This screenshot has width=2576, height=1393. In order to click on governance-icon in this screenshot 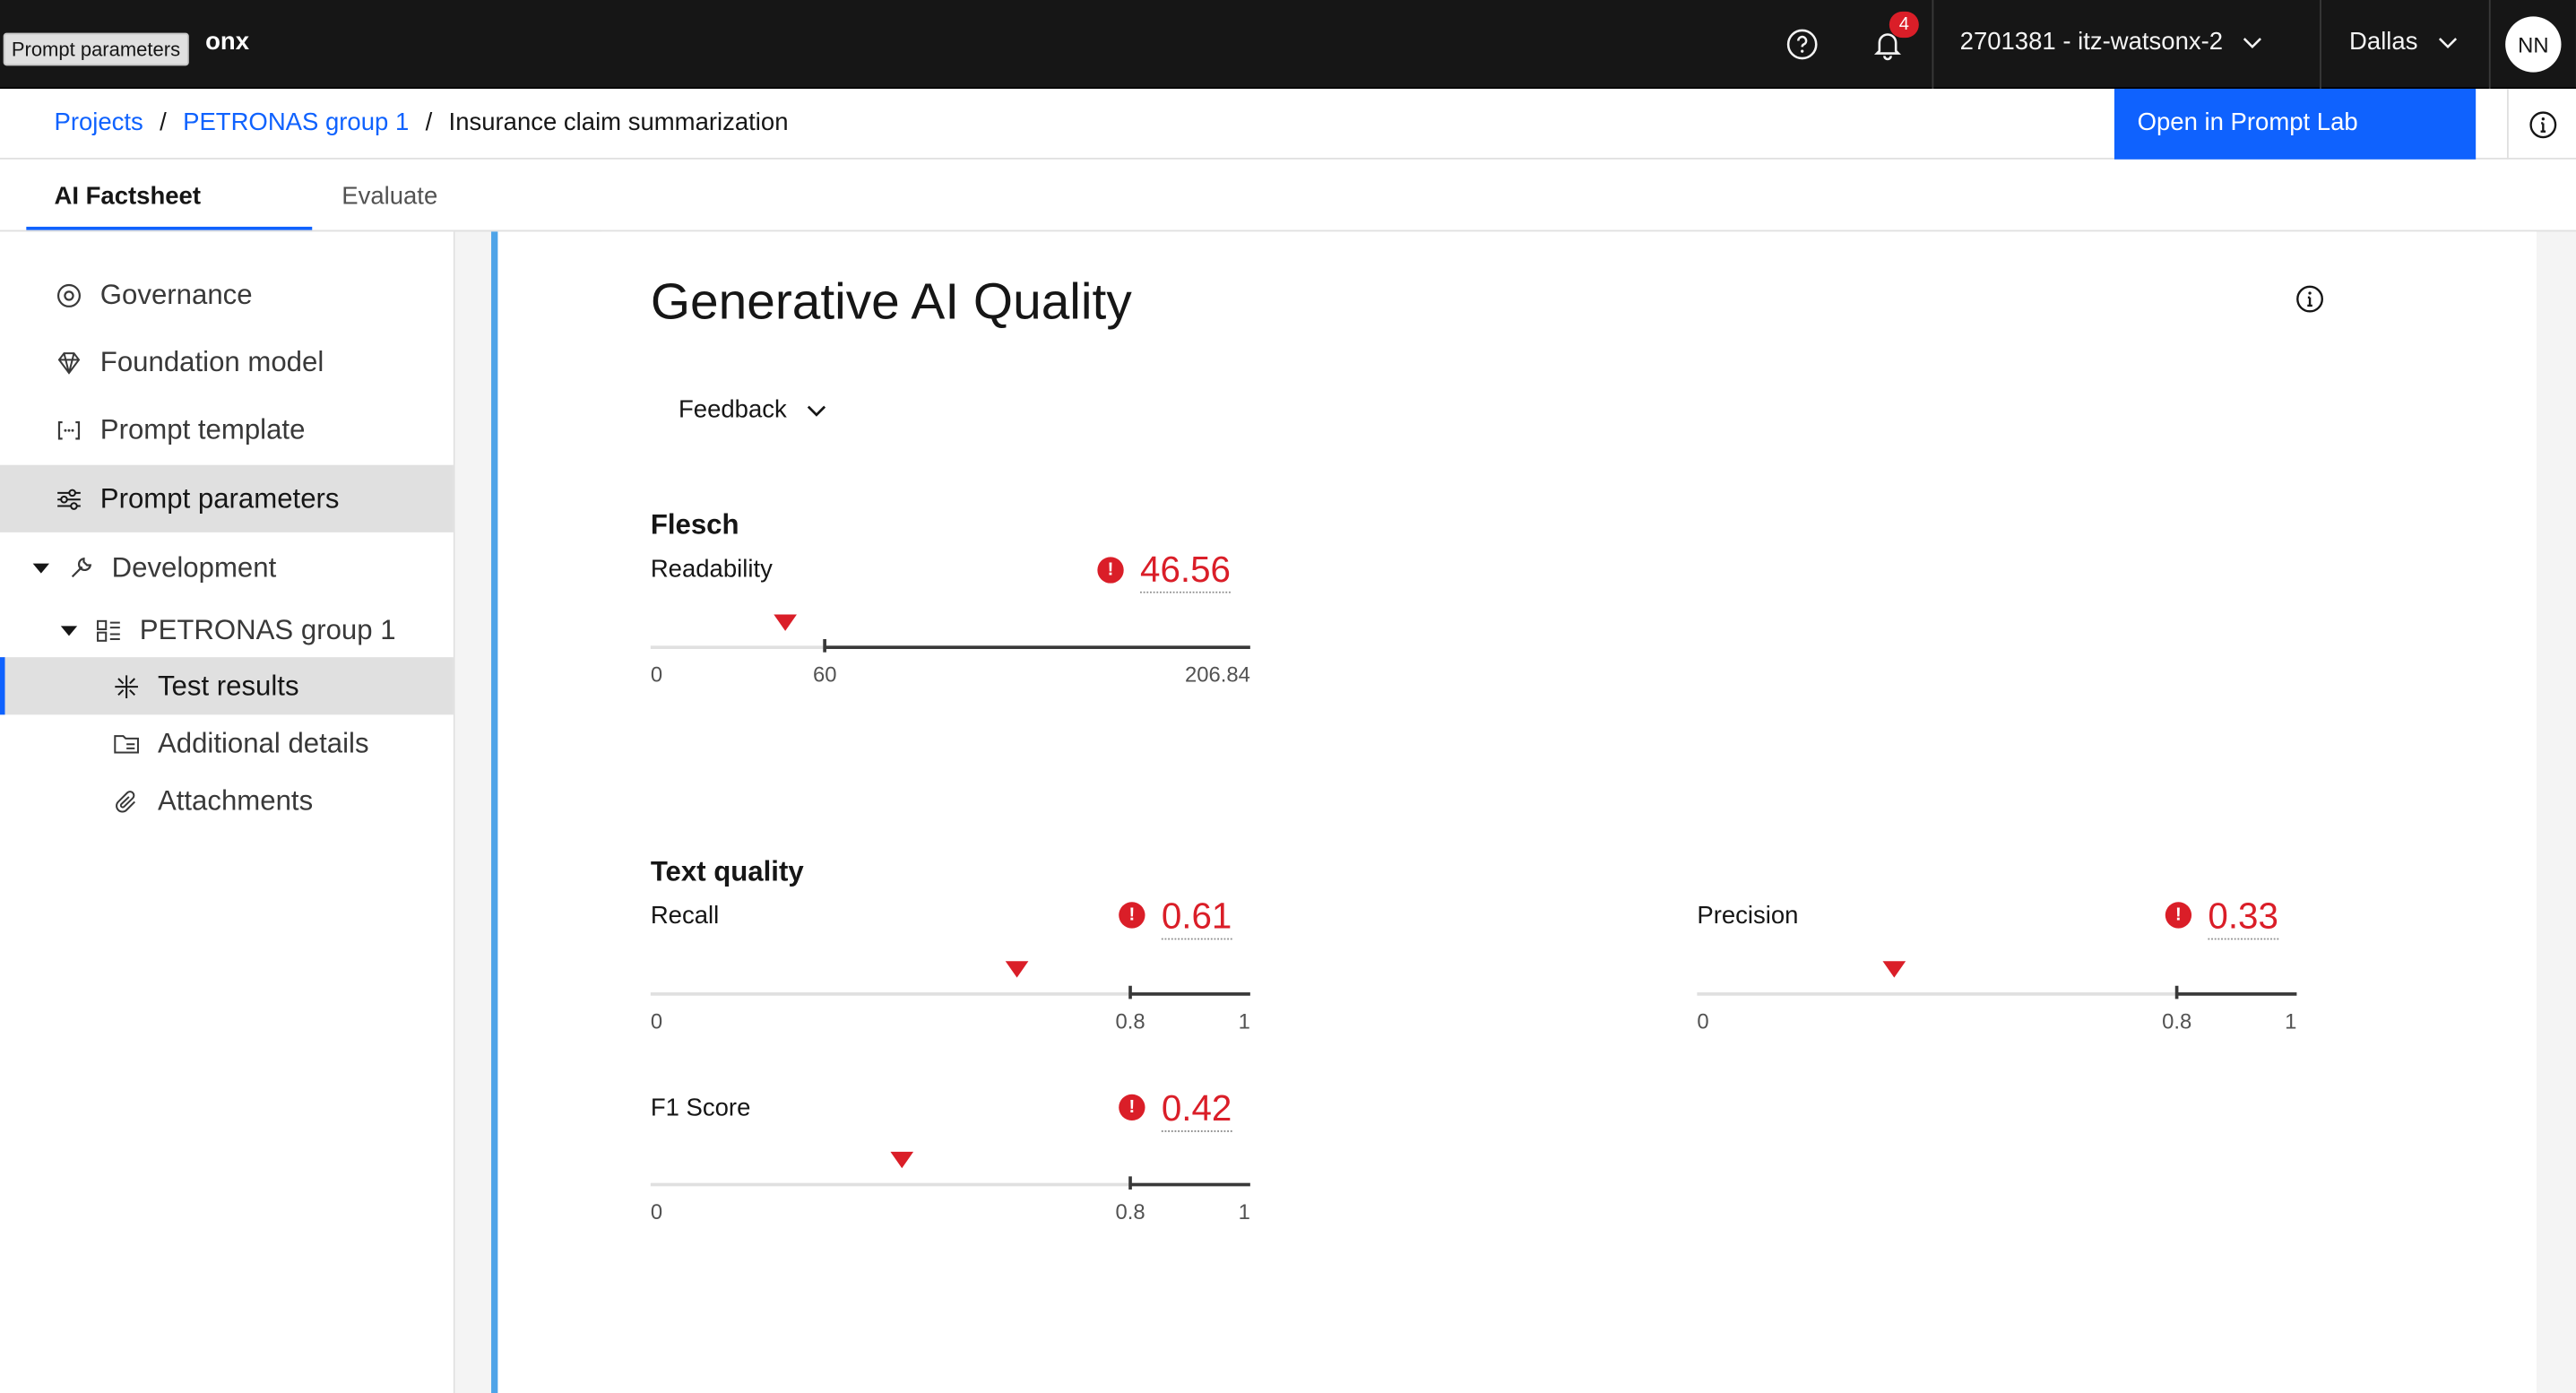, I will do `click(68, 295)`.